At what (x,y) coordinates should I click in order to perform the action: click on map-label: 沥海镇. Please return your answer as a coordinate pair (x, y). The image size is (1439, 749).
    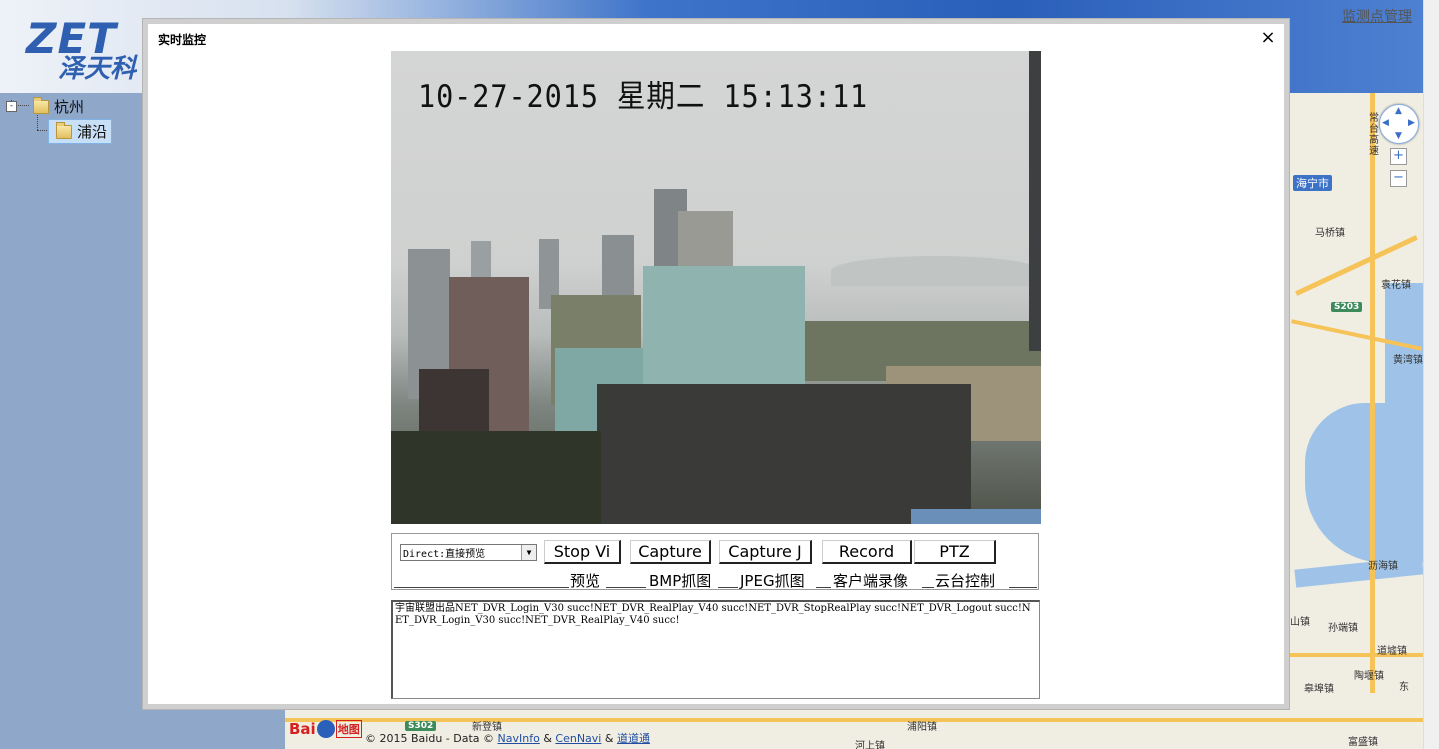
    Looking at the image, I should click on (1383, 566).